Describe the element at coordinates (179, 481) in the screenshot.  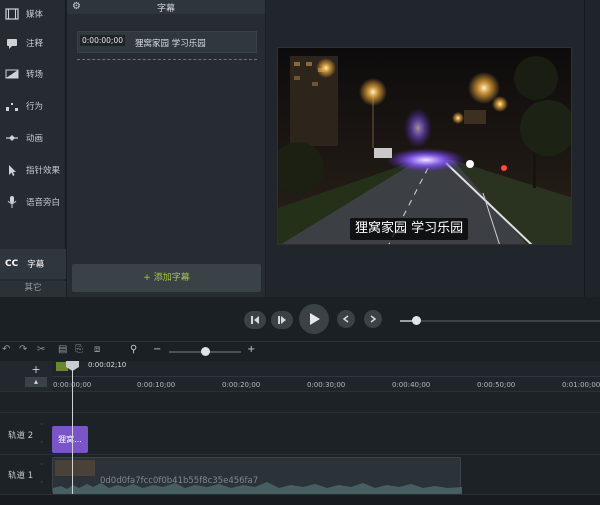
I see `media-clip-name: 0d0d0fa7fcc0f0b41b55f8c35e456fa7` at that location.